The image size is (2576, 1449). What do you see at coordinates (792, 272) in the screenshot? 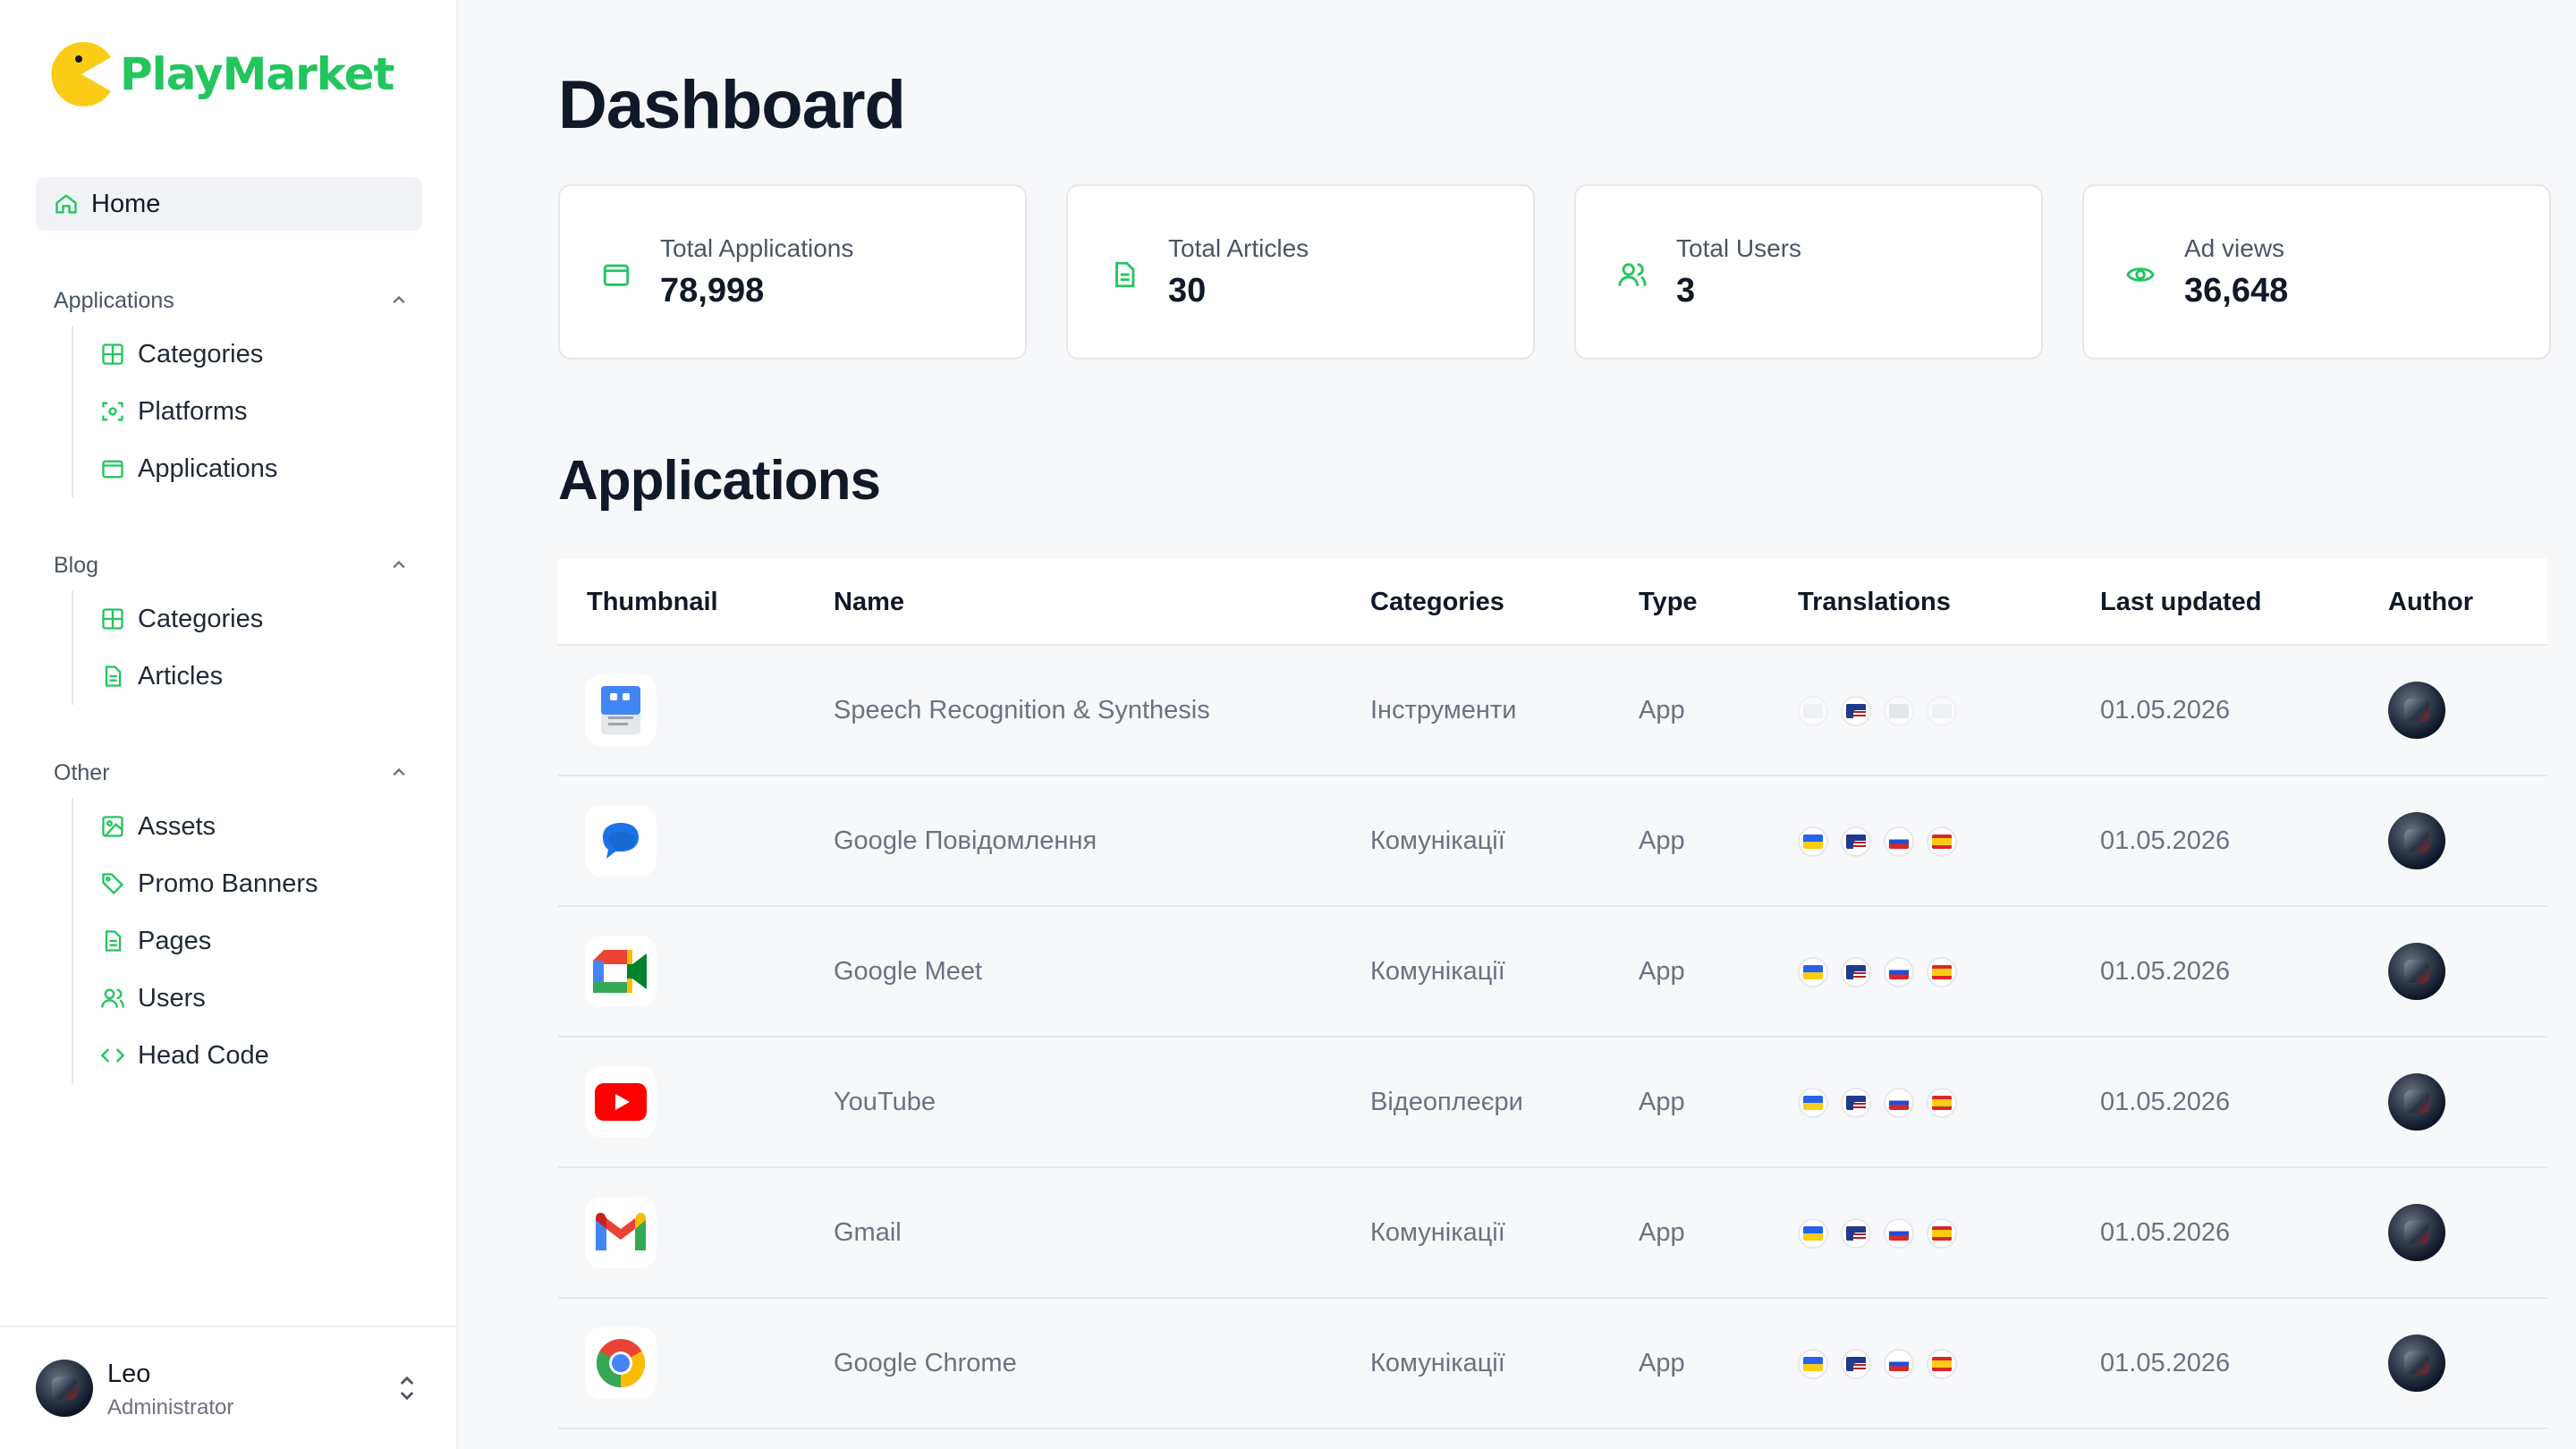
I see `stat-card-total-applications: Total Applications 78,998` at bounding box center [792, 272].